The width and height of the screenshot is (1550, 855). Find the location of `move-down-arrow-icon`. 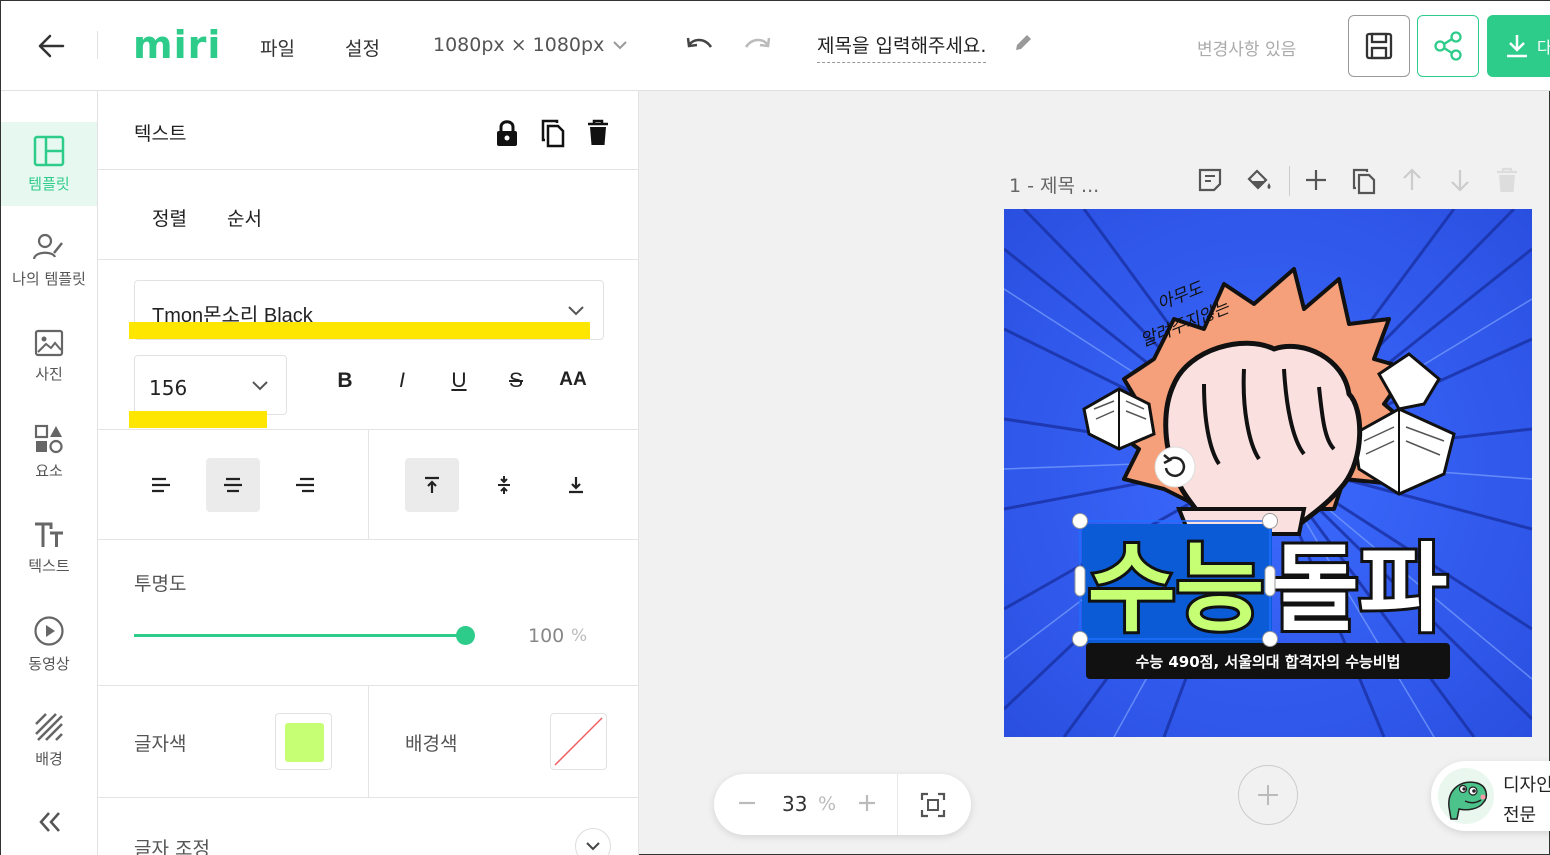

move-down-arrow-icon is located at coordinates (1461, 182).